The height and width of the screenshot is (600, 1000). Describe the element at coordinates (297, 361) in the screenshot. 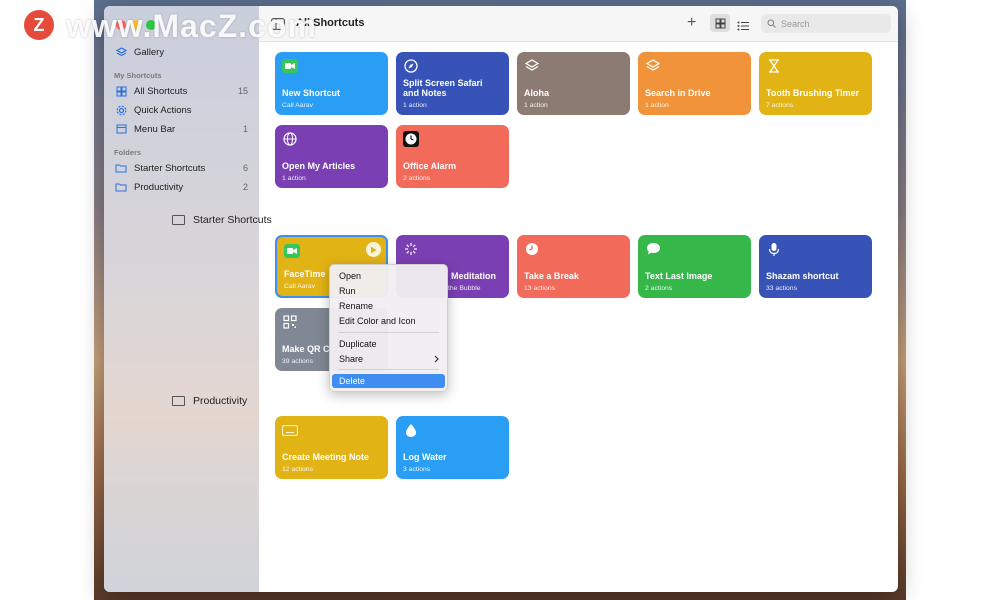

I see `tile-subtitle: 39 actions` at that location.